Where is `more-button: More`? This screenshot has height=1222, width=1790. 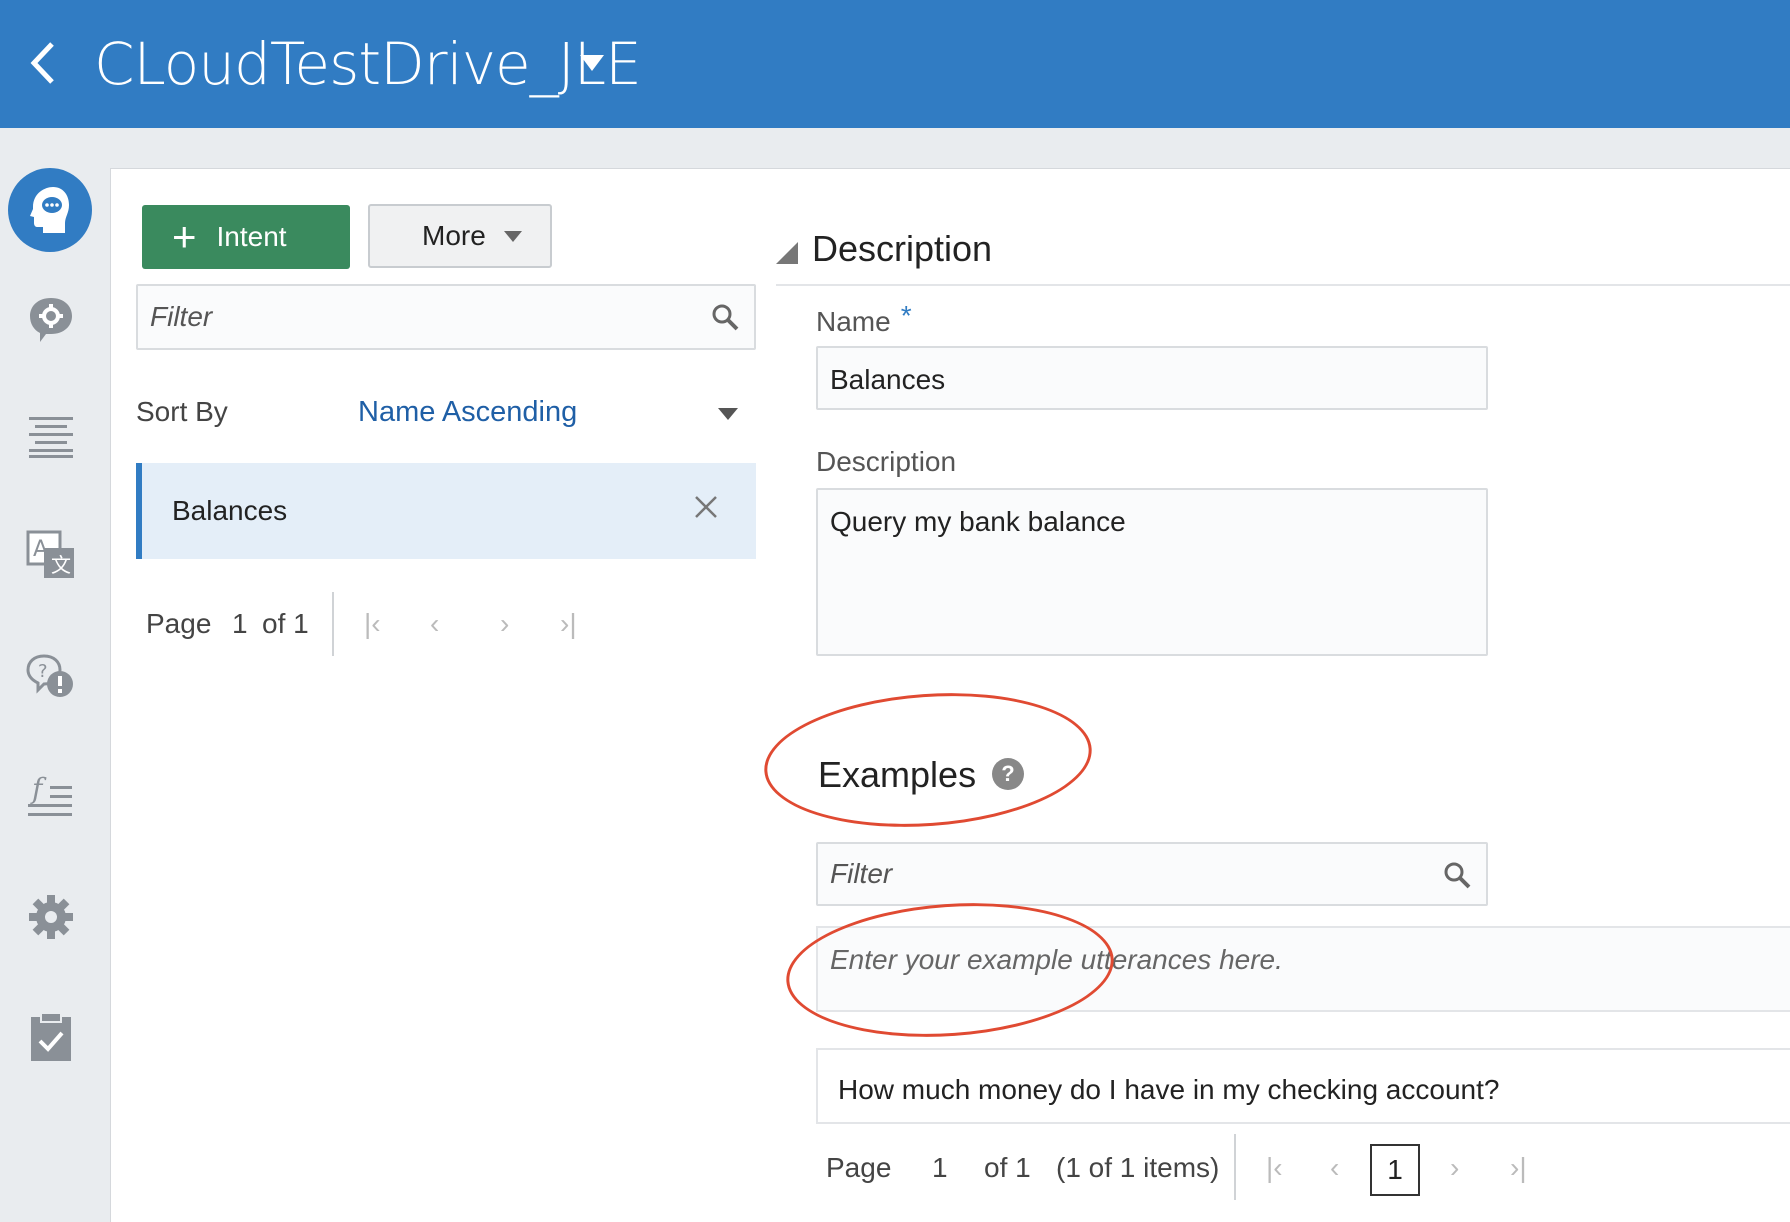 more-button: More is located at coordinates (460, 236).